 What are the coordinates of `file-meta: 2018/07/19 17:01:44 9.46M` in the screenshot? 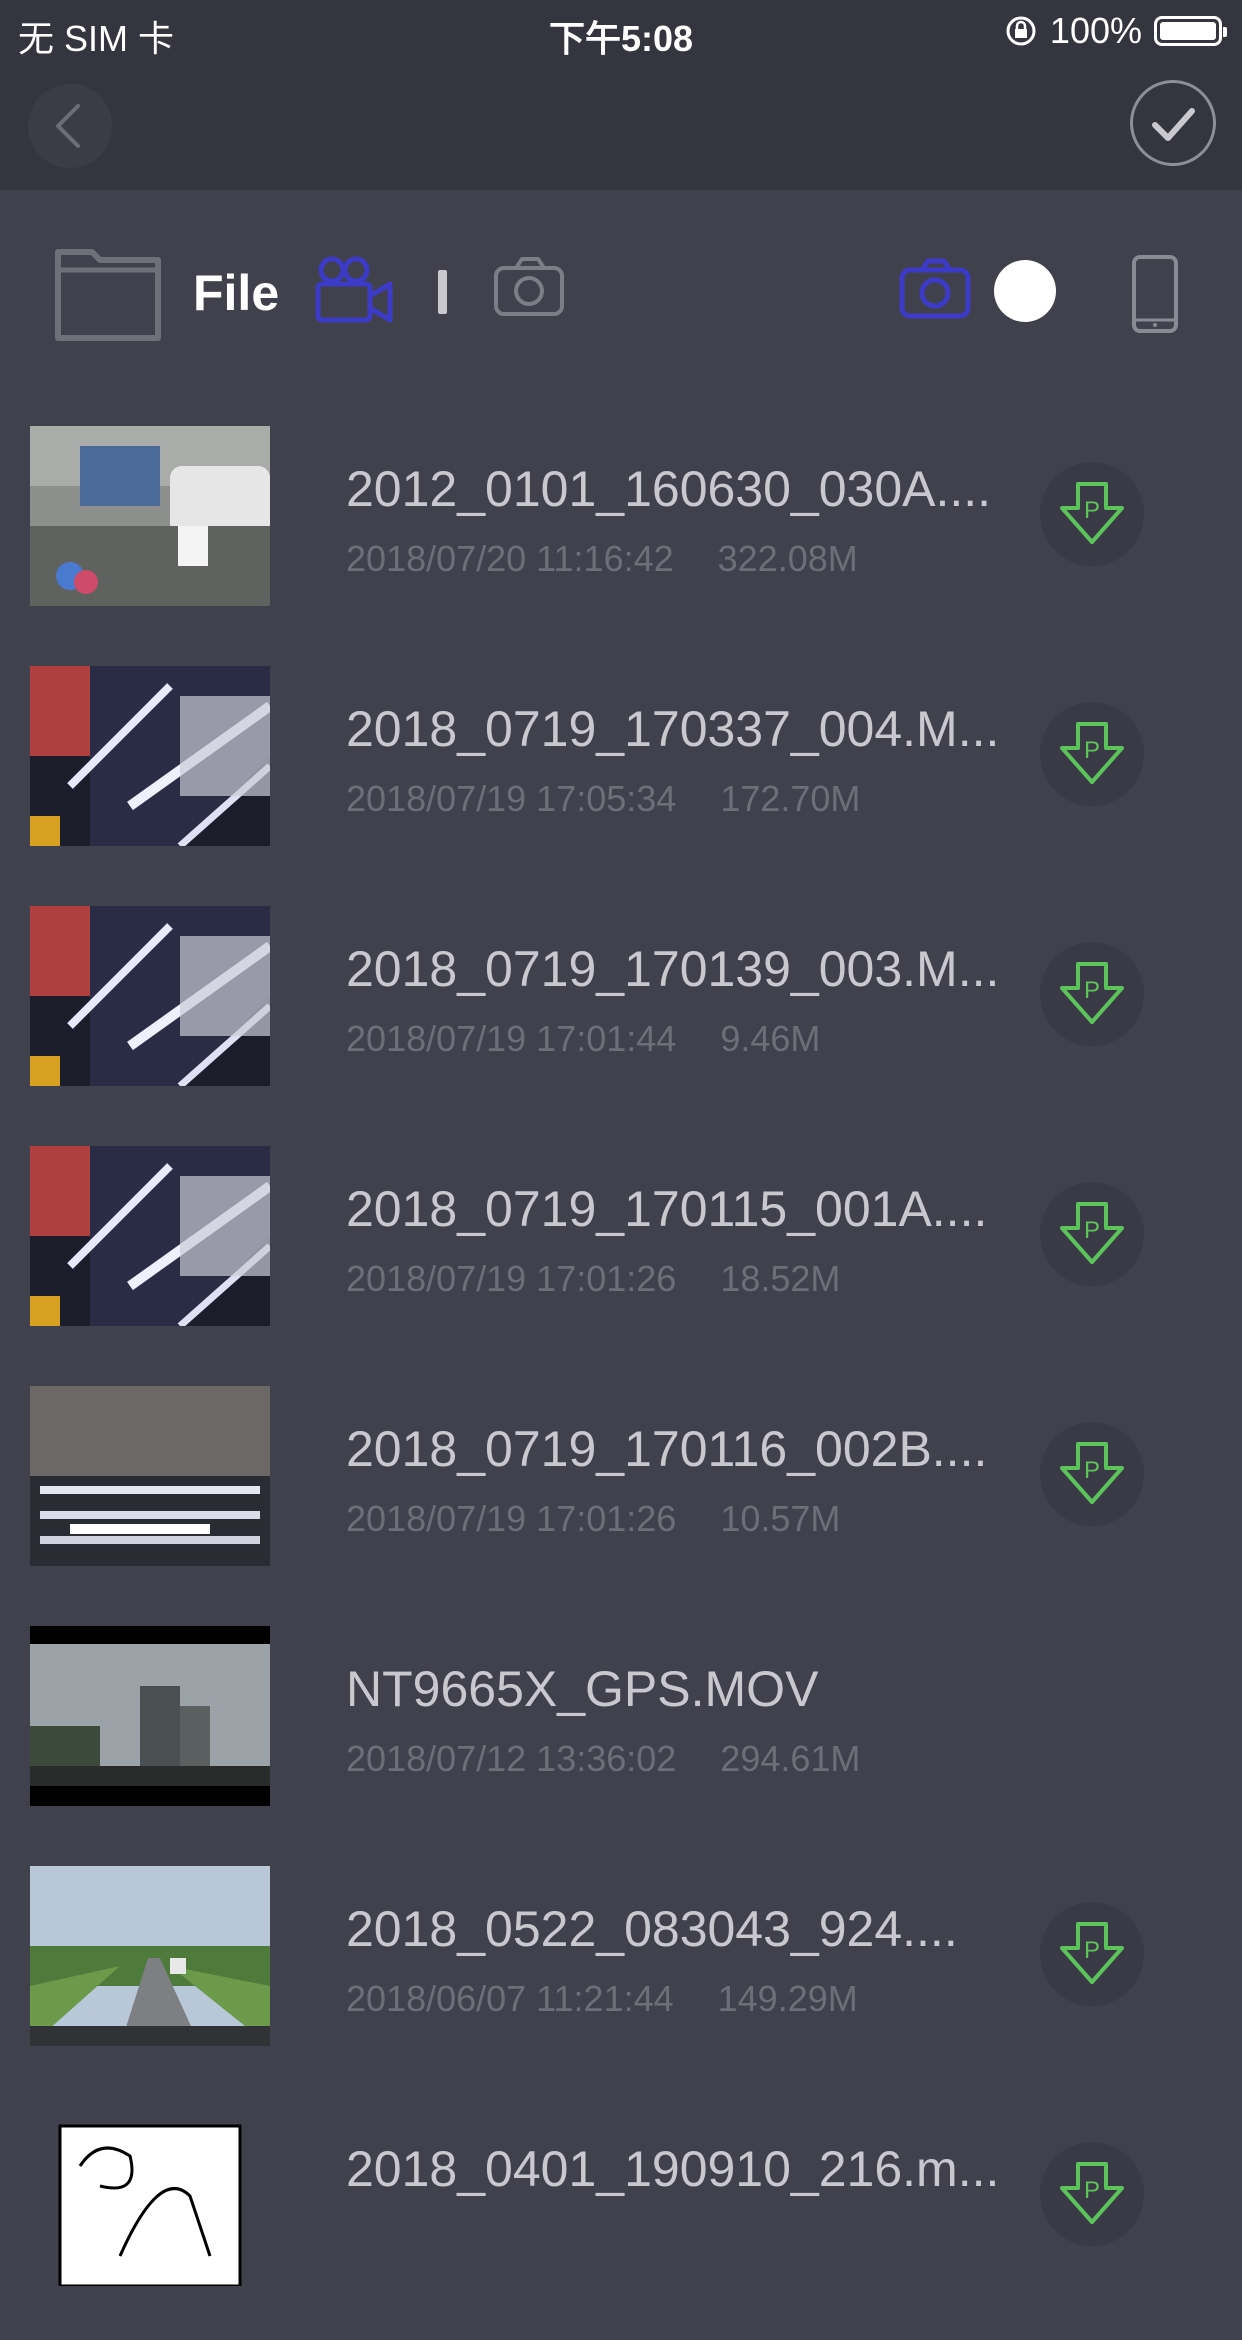 It's located at (583, 1039).